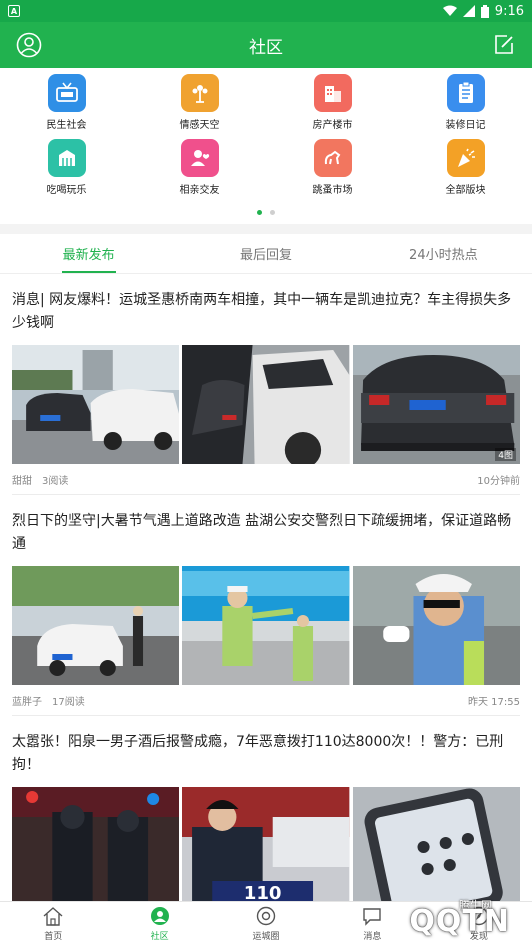 Image resolution: width=532 pixels, height=946 pixels. I want to click on category-label: 相亲交友, so click(199, 190).